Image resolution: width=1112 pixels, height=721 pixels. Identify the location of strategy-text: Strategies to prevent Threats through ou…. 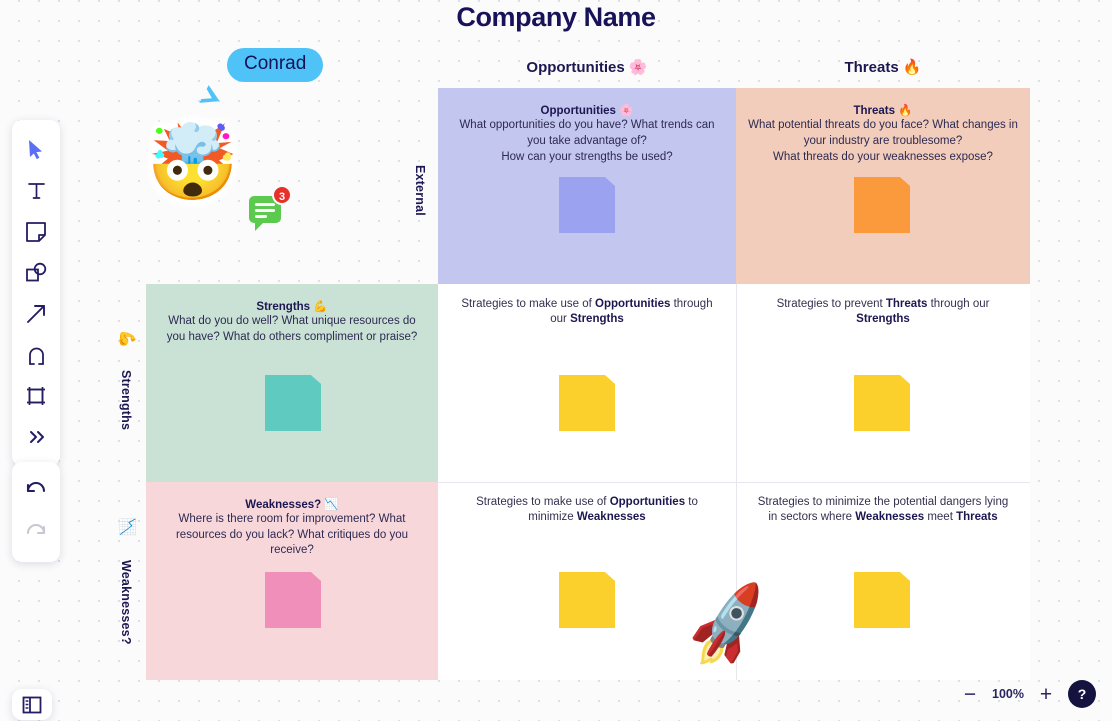
(883, 305).